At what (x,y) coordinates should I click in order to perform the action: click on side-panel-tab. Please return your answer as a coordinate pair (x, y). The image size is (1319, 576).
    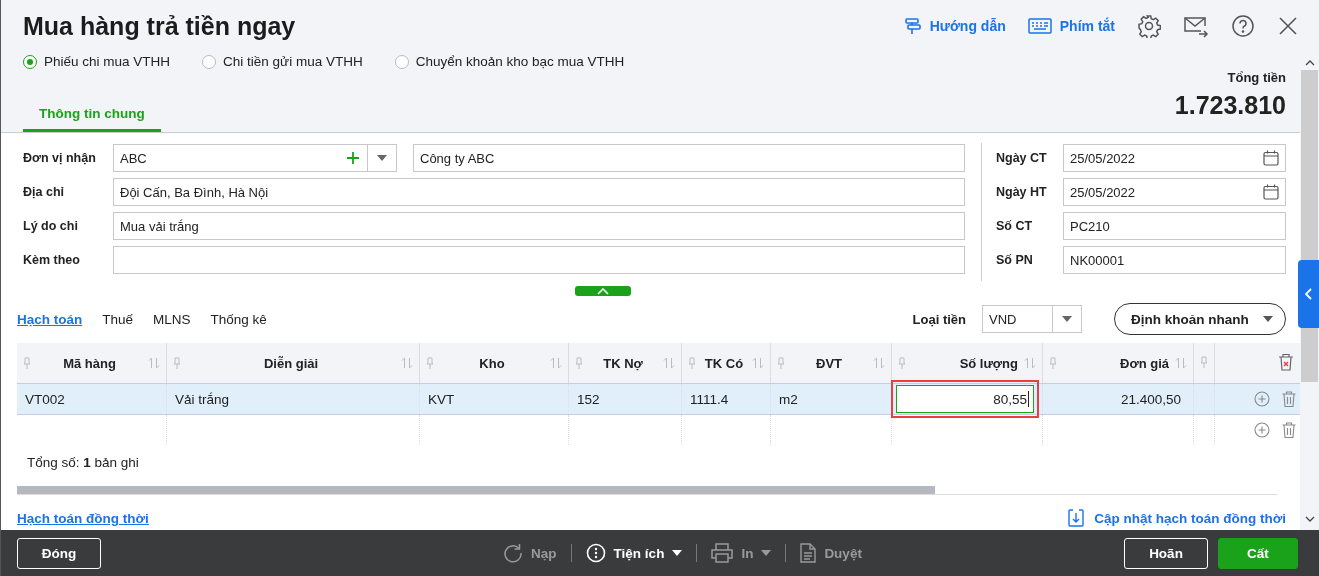
    Looking at the image, I should click on (1308, 294).